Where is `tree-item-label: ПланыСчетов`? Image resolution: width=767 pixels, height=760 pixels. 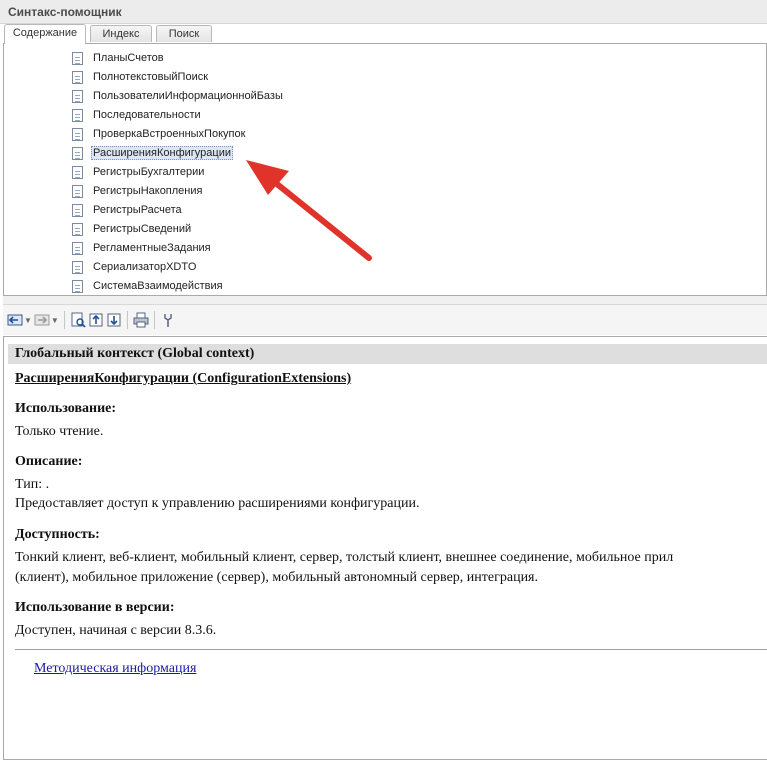 tree-item-label: ПланыСчетов is located at coordinates (128, 58).